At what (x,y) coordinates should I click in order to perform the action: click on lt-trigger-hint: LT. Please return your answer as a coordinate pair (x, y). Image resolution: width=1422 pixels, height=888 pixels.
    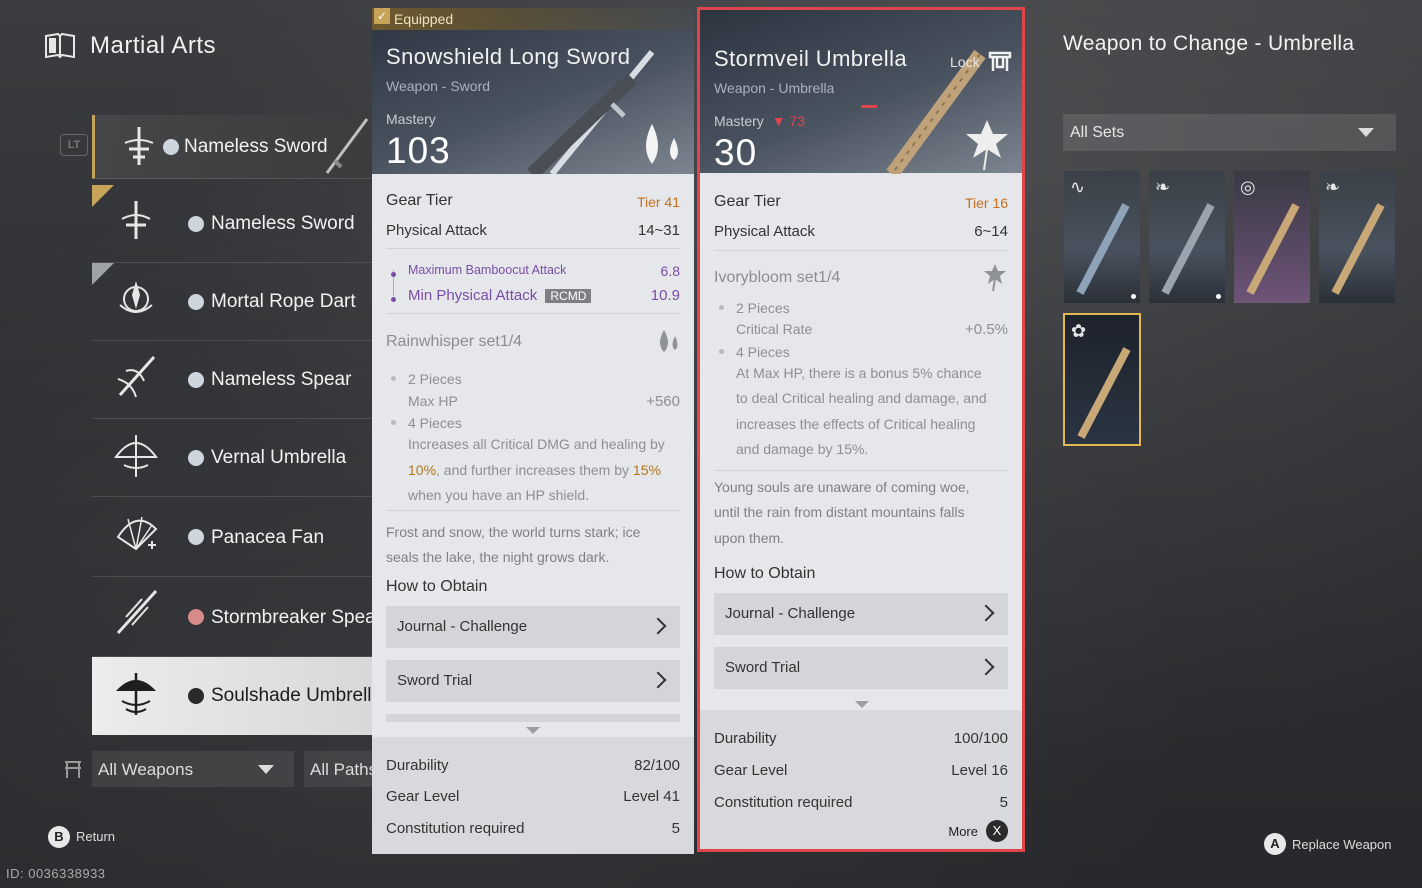
    Looking at the image, I should click on (74, 145).